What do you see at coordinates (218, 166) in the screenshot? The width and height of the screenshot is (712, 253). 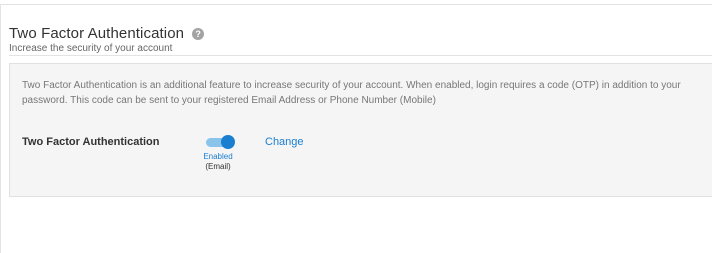 I see `toggle-method-text: (Email)` at bounding box center [218, 166].